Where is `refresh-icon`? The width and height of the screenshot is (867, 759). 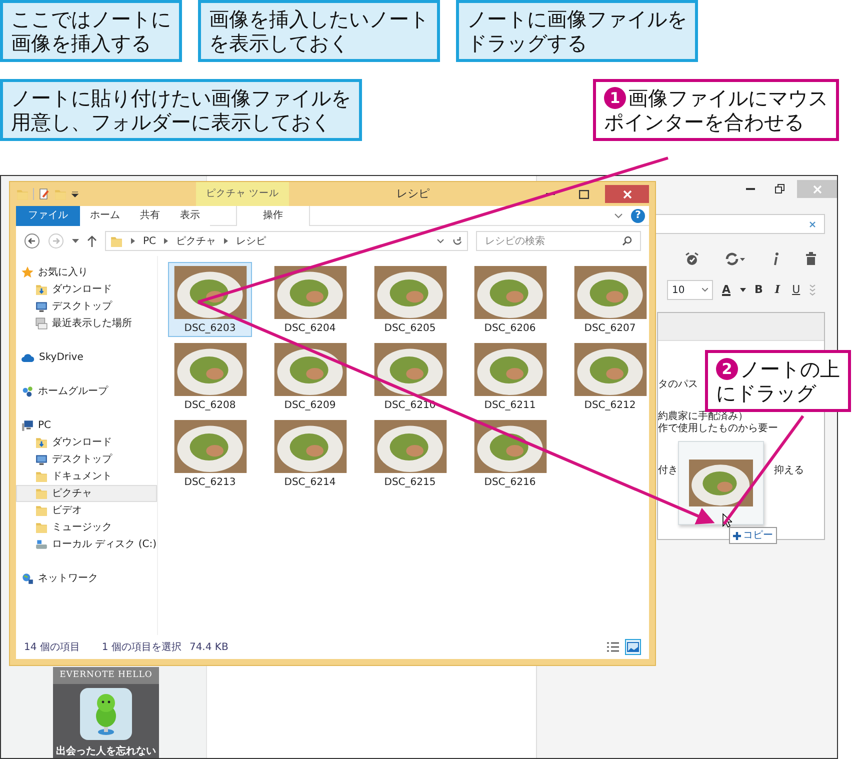
refresh-icon is located at coordinates (457, 241).